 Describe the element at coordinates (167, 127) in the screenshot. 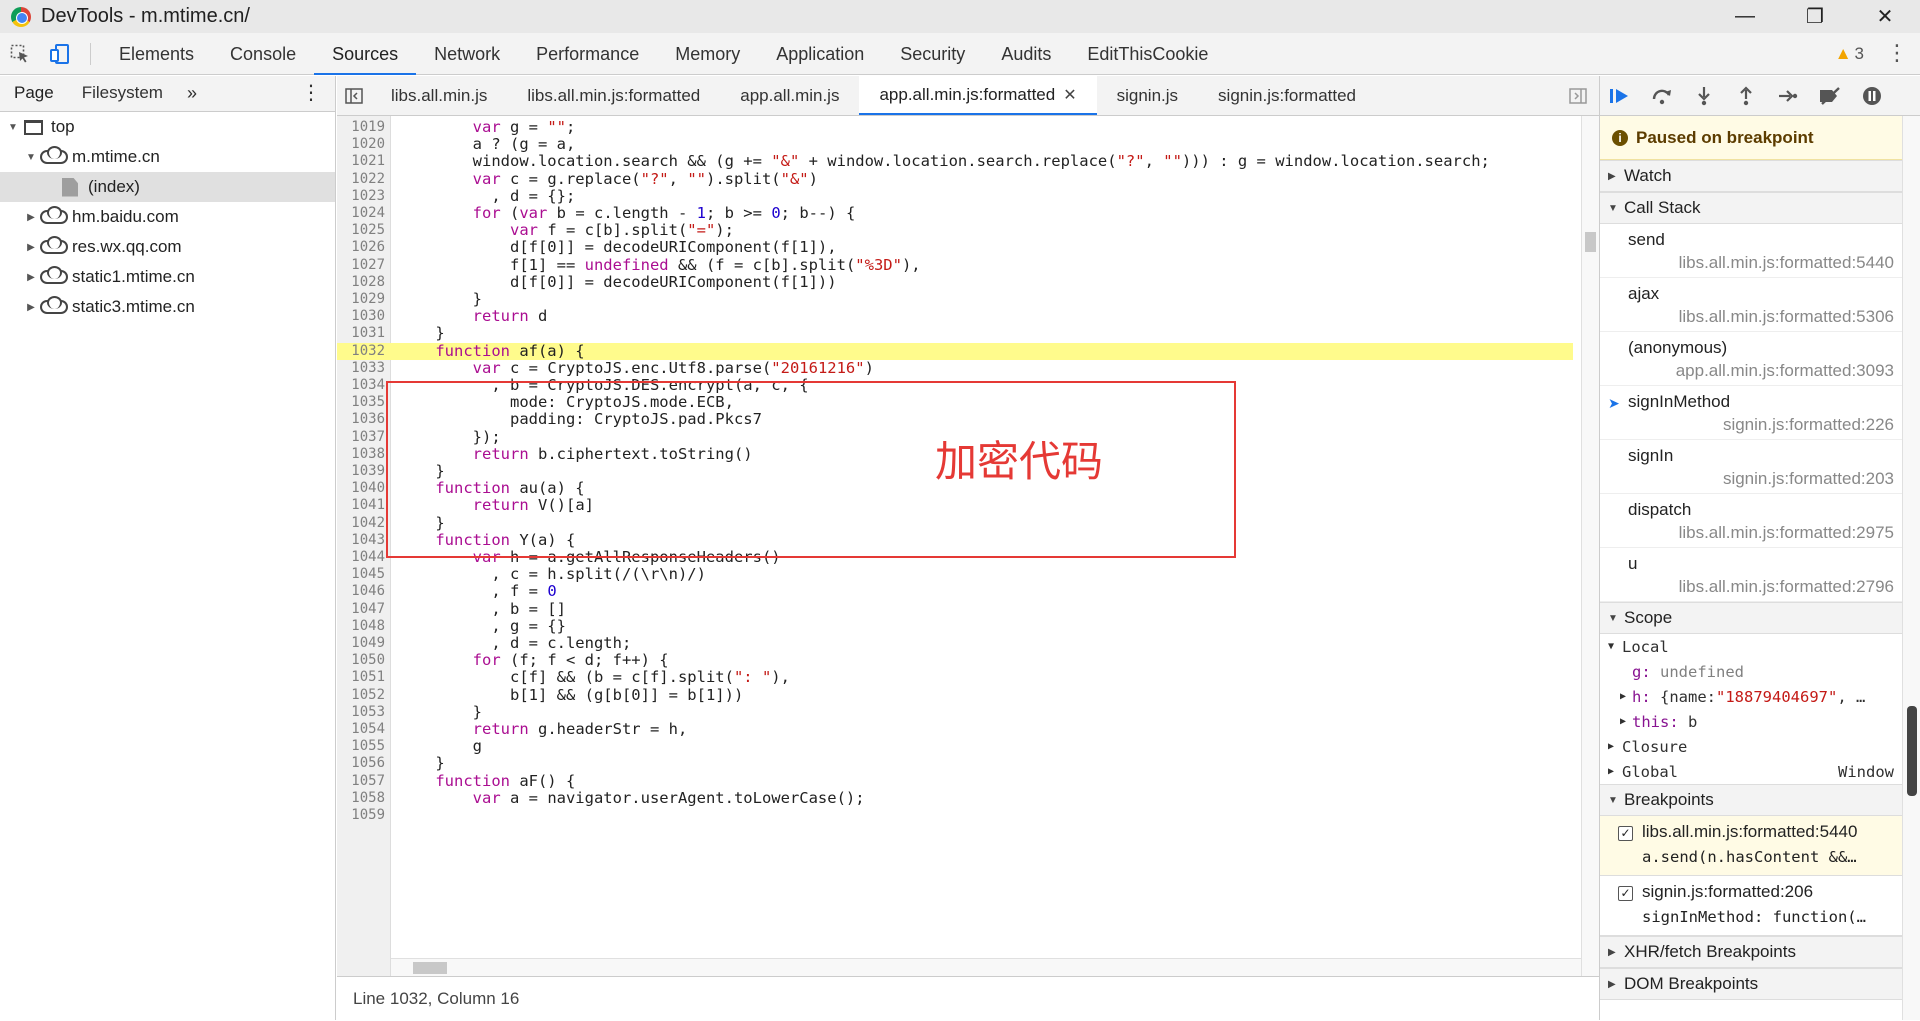

I see `tree-item-top: ▼ top` at that location.